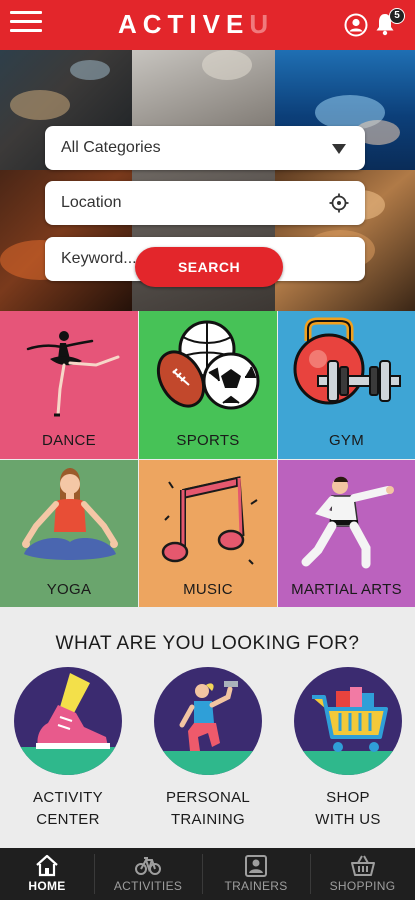 This screenshot has width=415, height=900. Describe the element at coordinates (348, 797) in the screenshot. I see `option-label-line1: SHOP` at that location.